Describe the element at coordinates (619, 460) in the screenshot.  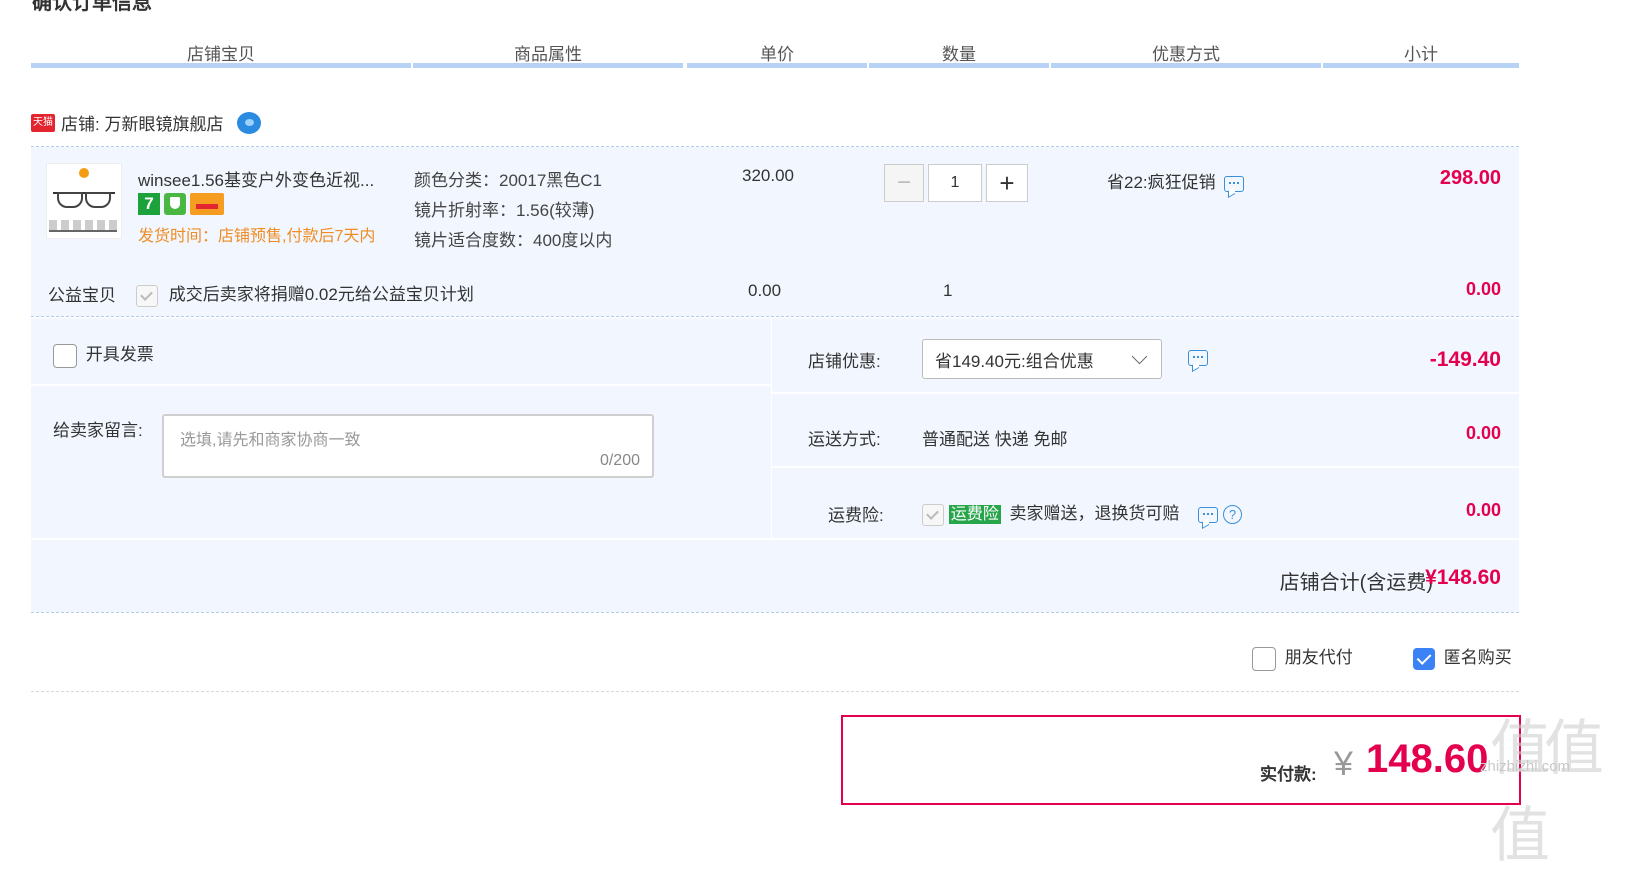
I see `message-char-count: 0/200` at that location.